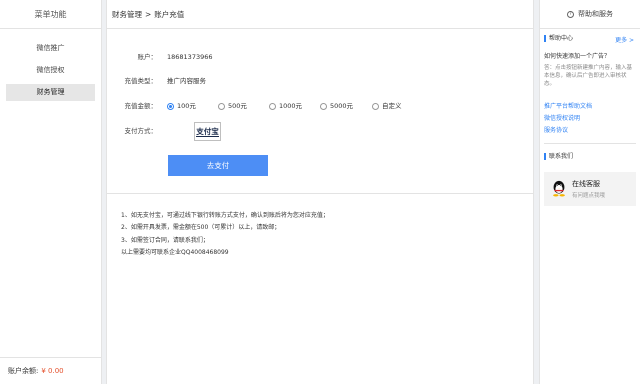  What do you see at coordinates (392, 106) in the screenshot?
I see `amount-option-label: 自定义` at bounding box center [392, 106].